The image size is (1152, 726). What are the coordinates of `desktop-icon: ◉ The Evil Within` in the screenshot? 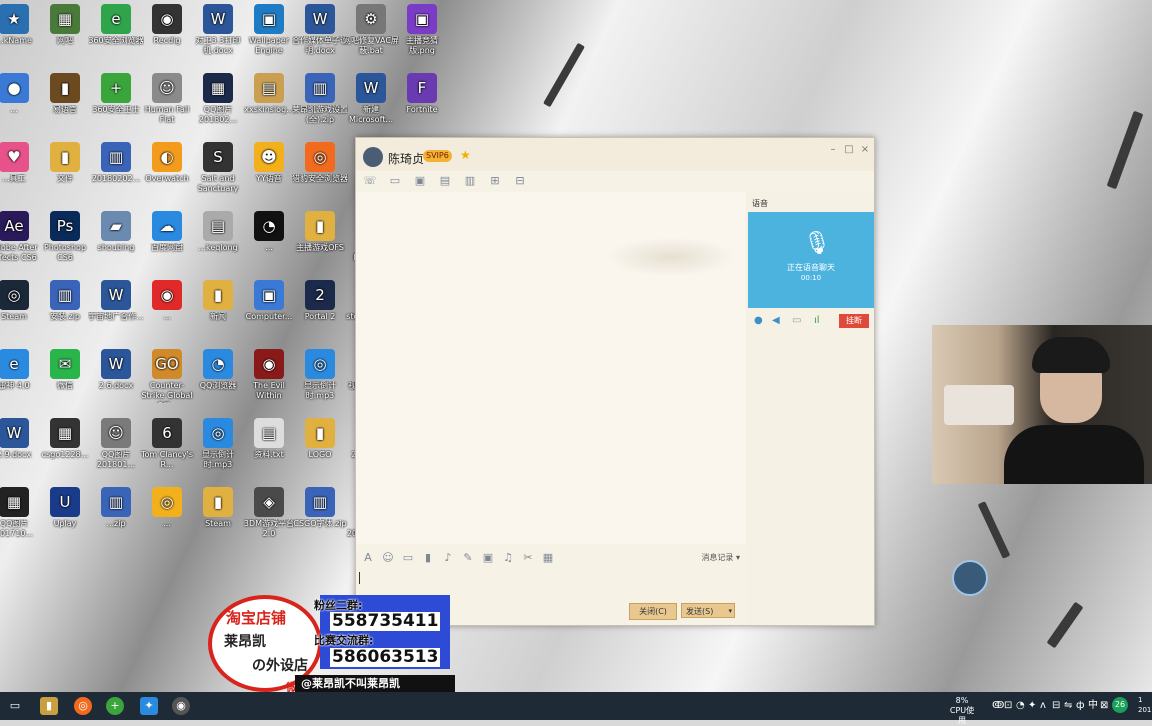 It's located at (269, 379).